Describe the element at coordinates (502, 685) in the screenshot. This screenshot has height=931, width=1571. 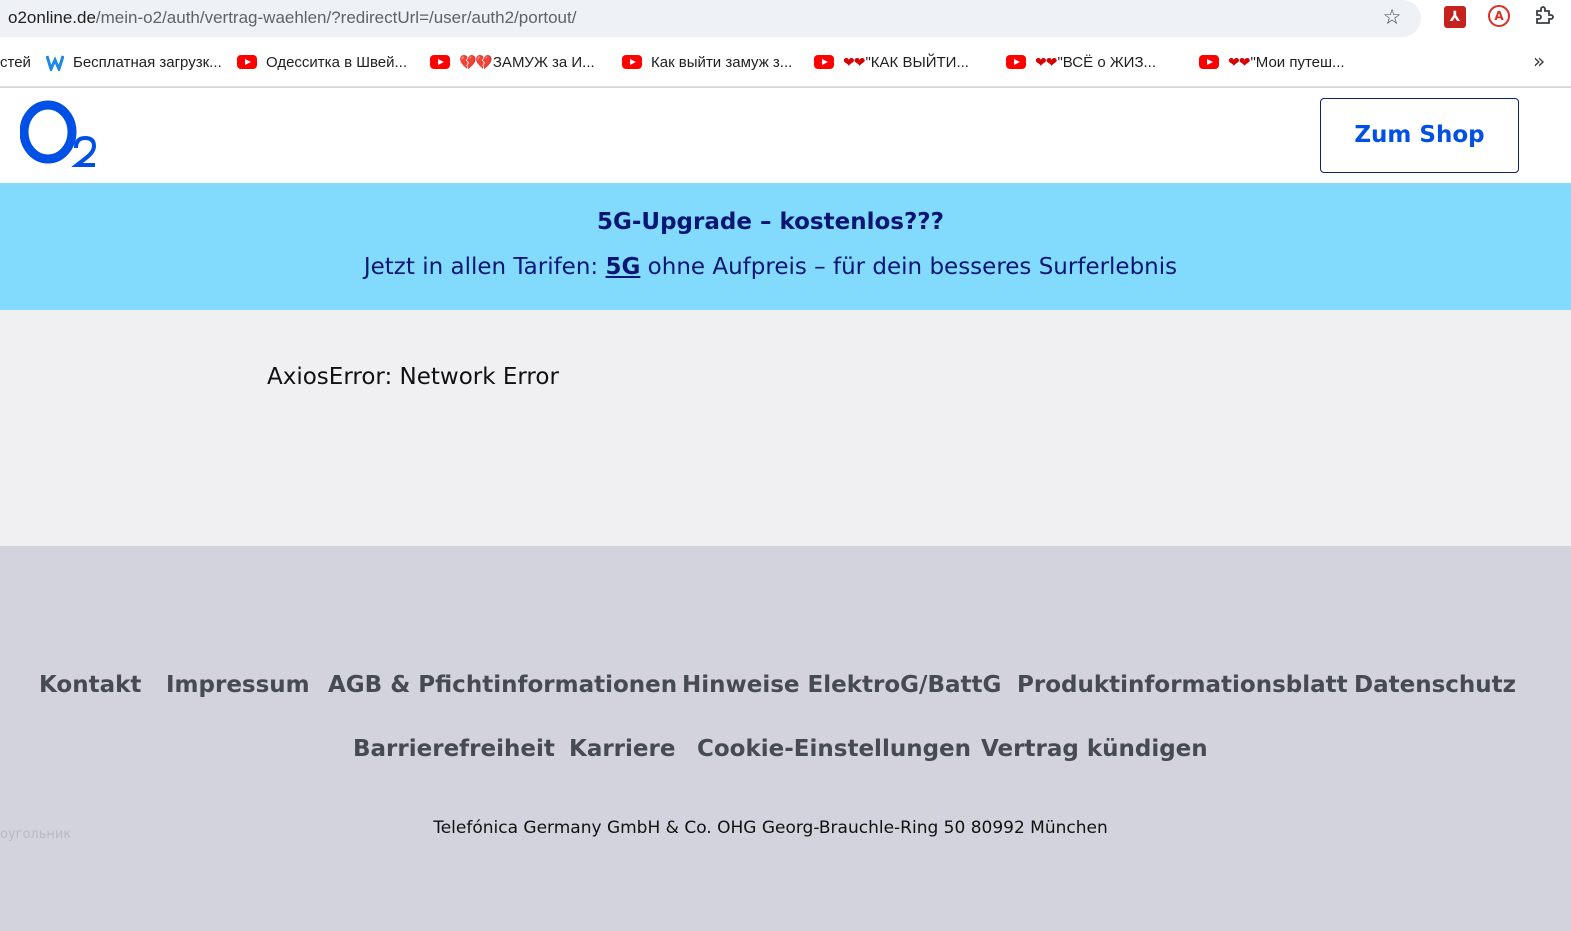
I see `footer-link-agb: AGB & Pfichtinformationen` at that location.